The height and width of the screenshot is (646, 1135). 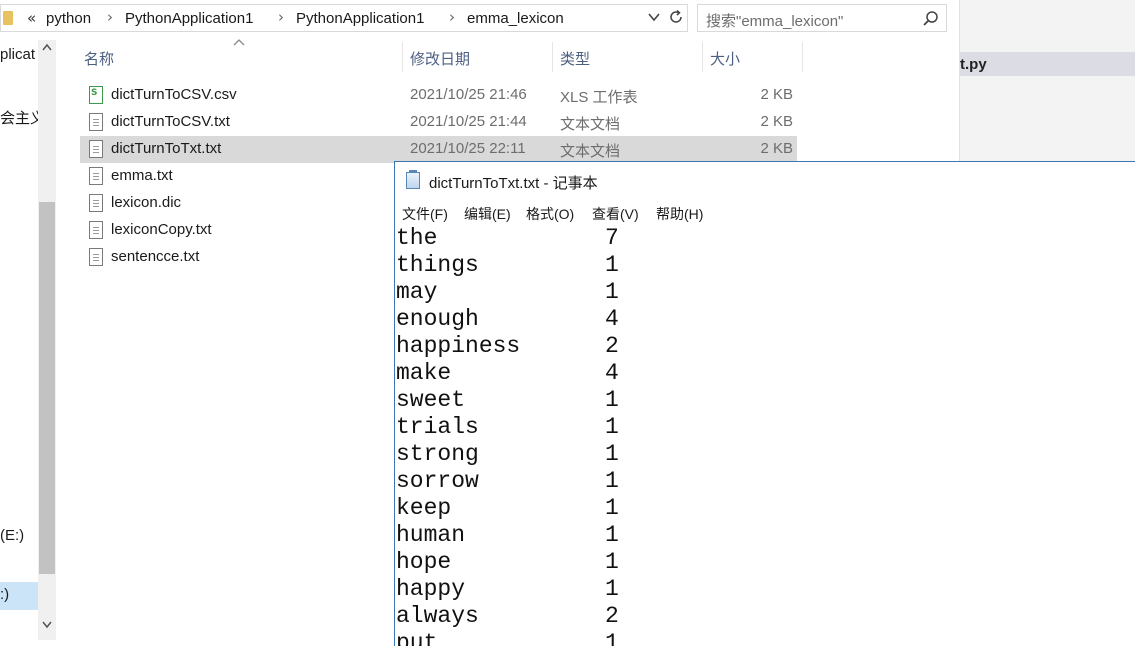 What do you see at coordinates (765, 180) in the screenshot?
I see `notepad-title-bar: dictTurnToTxt.txt - 记事本` at bounding box center [765, 180].